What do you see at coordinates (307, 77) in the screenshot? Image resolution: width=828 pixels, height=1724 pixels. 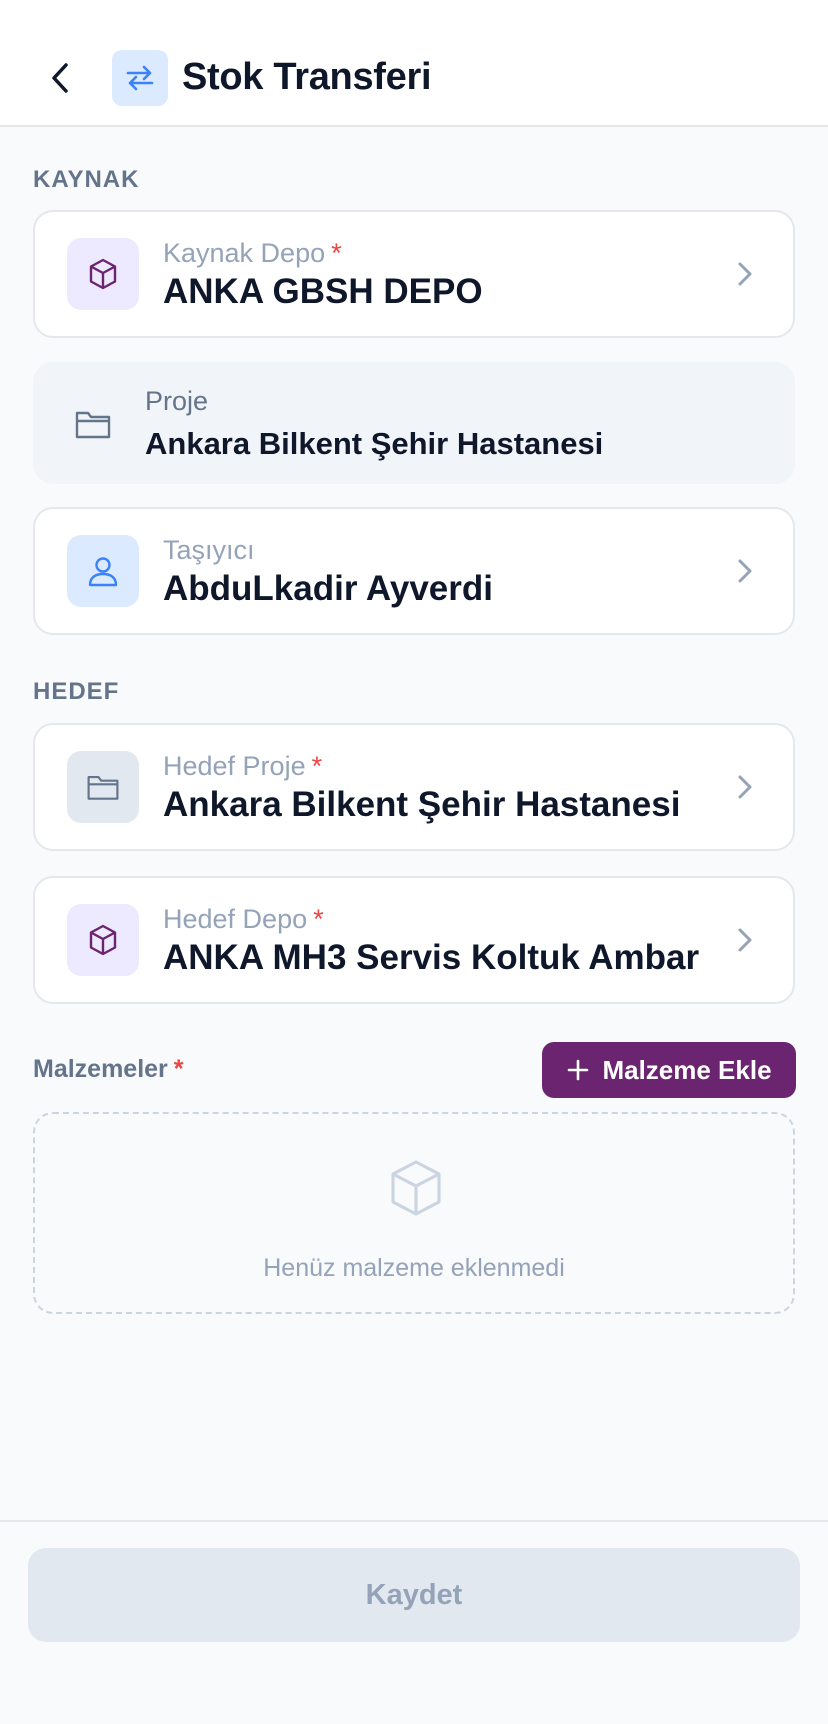 I see `page-title: Stok Transferi` at bounding box center [307, 77].